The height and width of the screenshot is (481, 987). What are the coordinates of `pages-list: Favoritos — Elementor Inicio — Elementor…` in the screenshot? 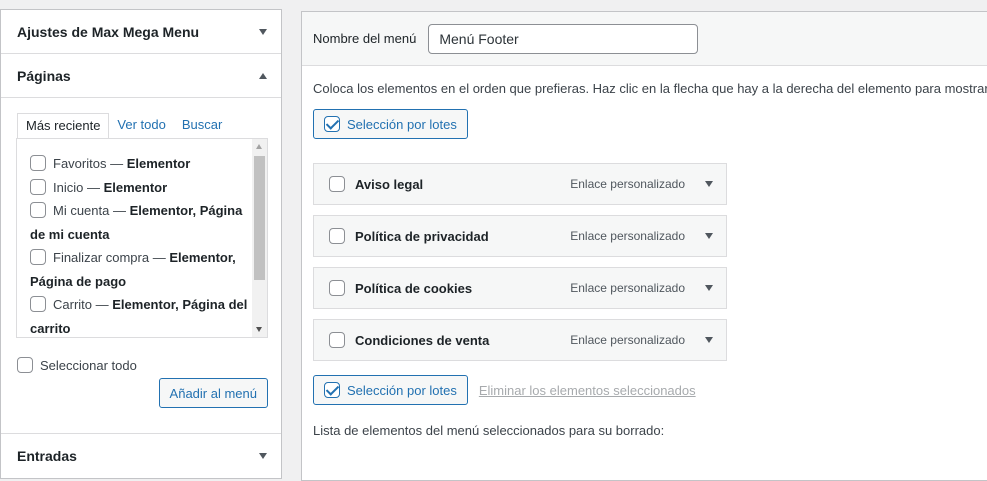 It's located at (142, 238).